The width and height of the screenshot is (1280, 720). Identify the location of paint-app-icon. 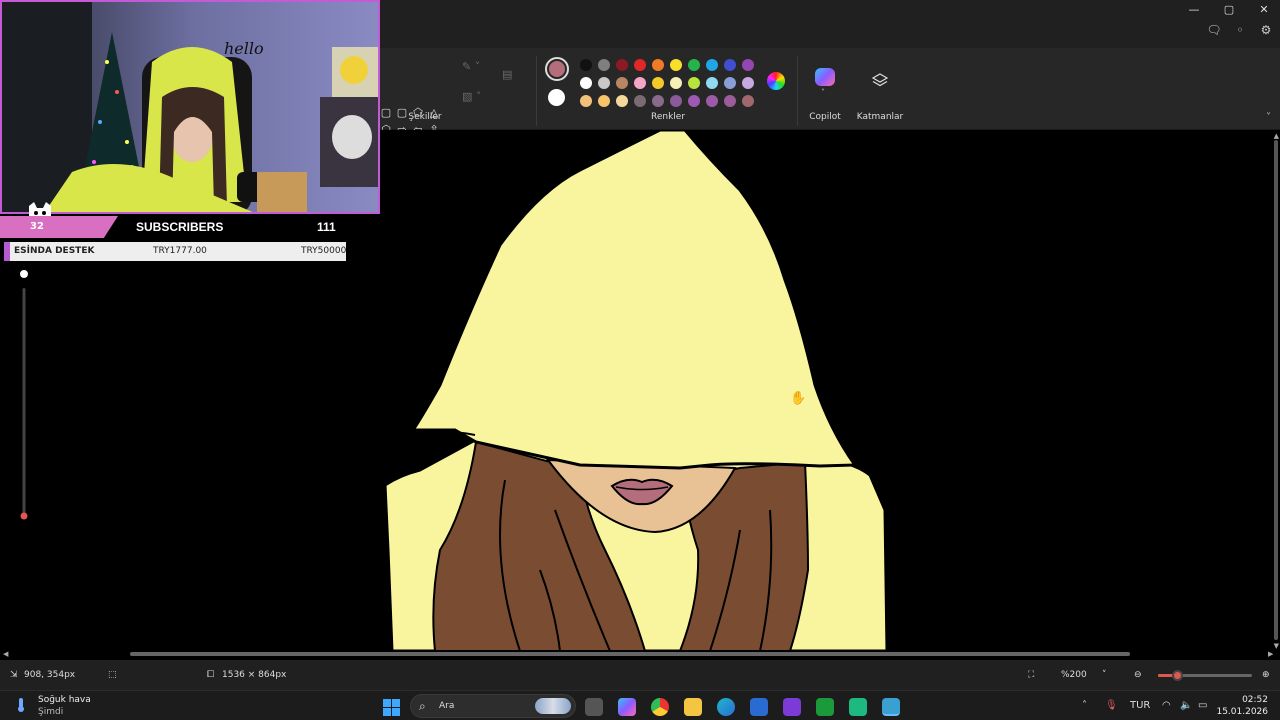
(891, 707).